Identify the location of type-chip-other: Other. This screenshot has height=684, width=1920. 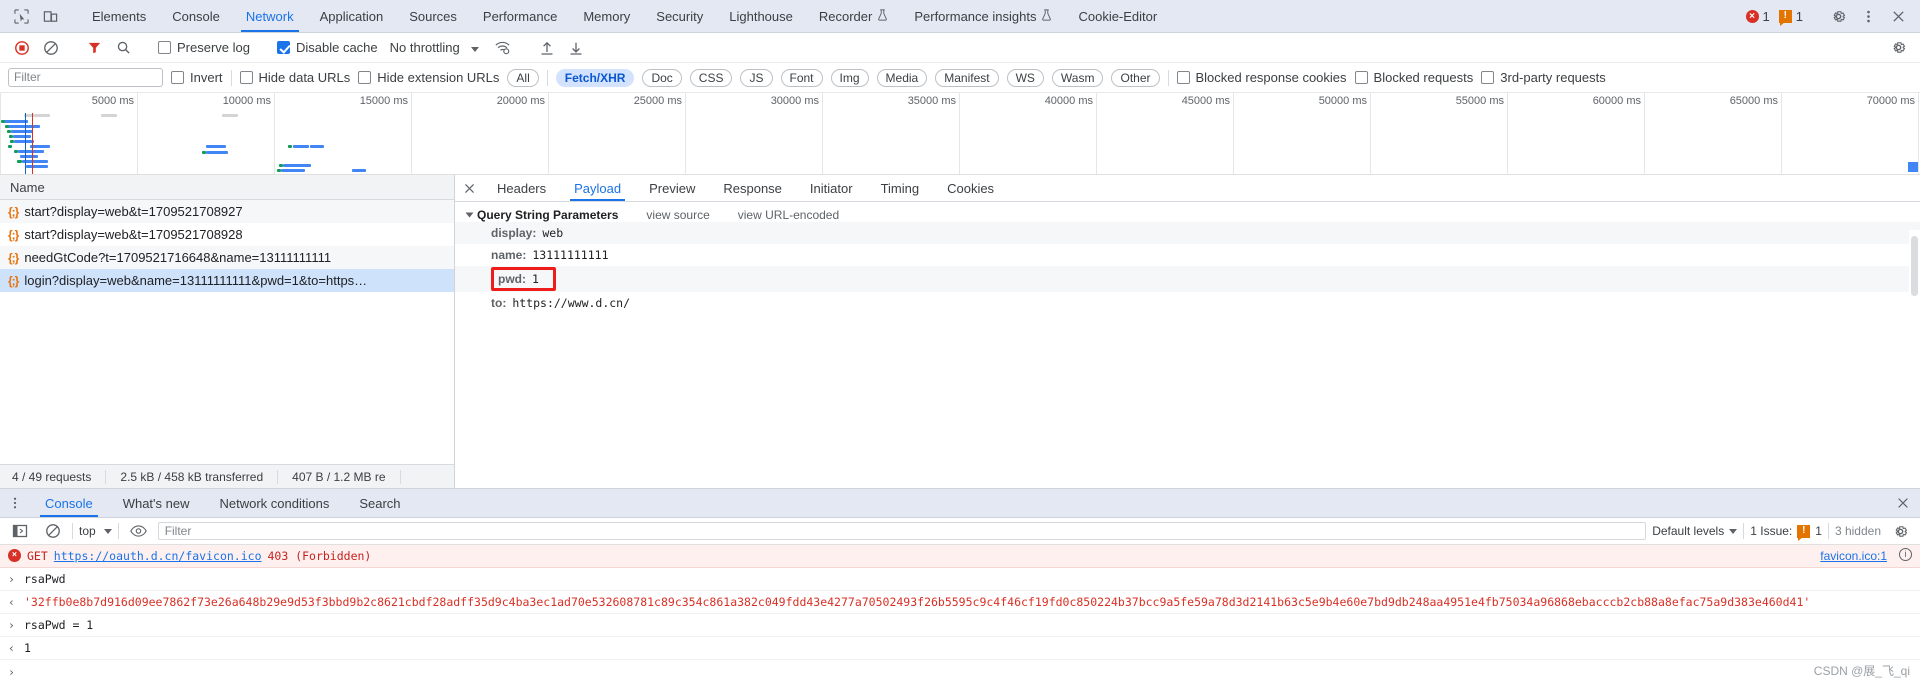
(1135, 77).